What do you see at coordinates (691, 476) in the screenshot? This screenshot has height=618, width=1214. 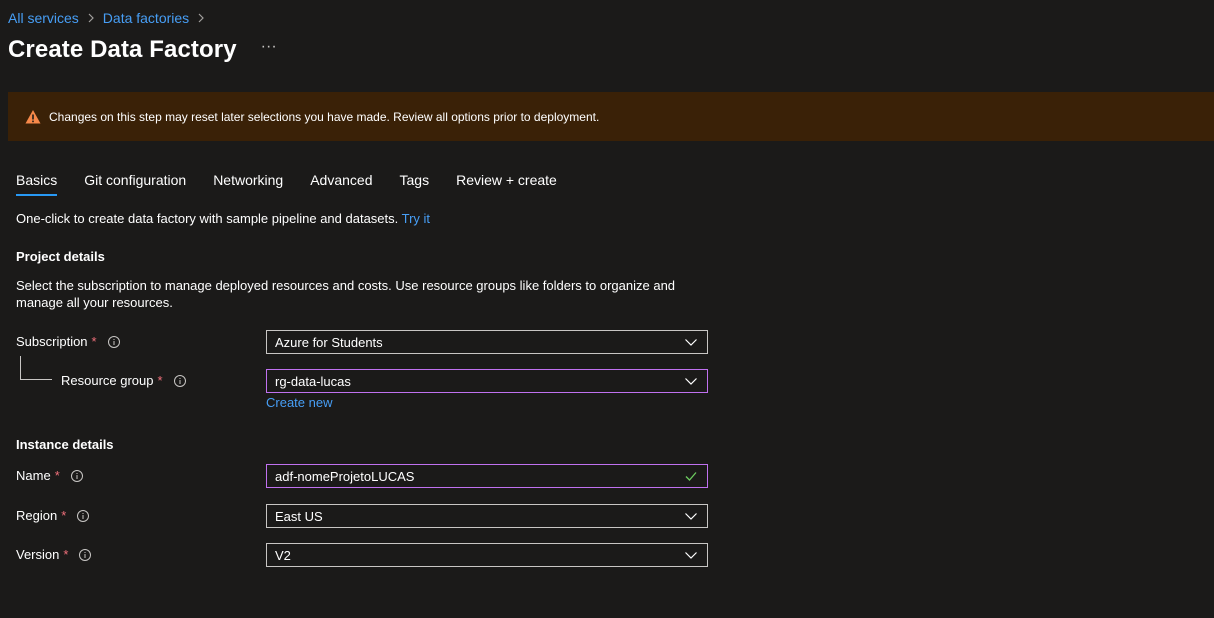 I see `checkmark-icon` at bounding box center [691, 476].